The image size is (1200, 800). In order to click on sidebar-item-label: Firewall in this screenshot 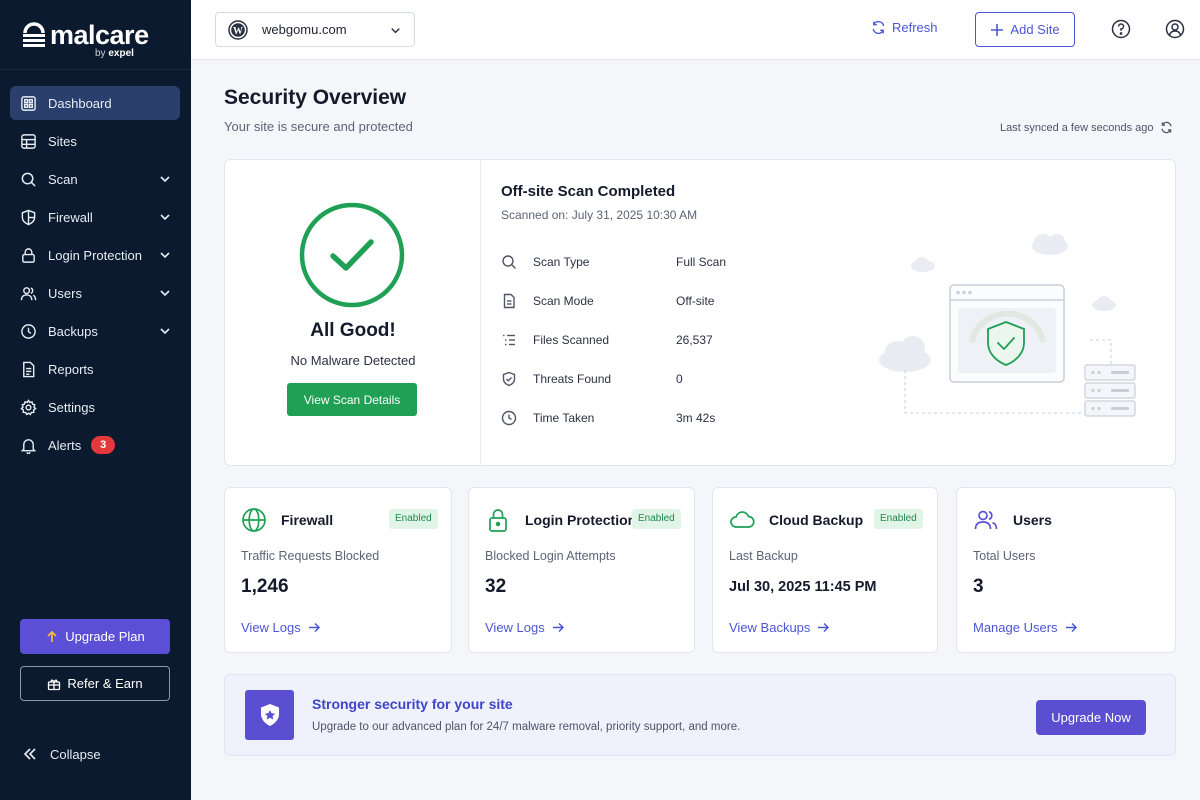, I will do `click(70, 217)`.